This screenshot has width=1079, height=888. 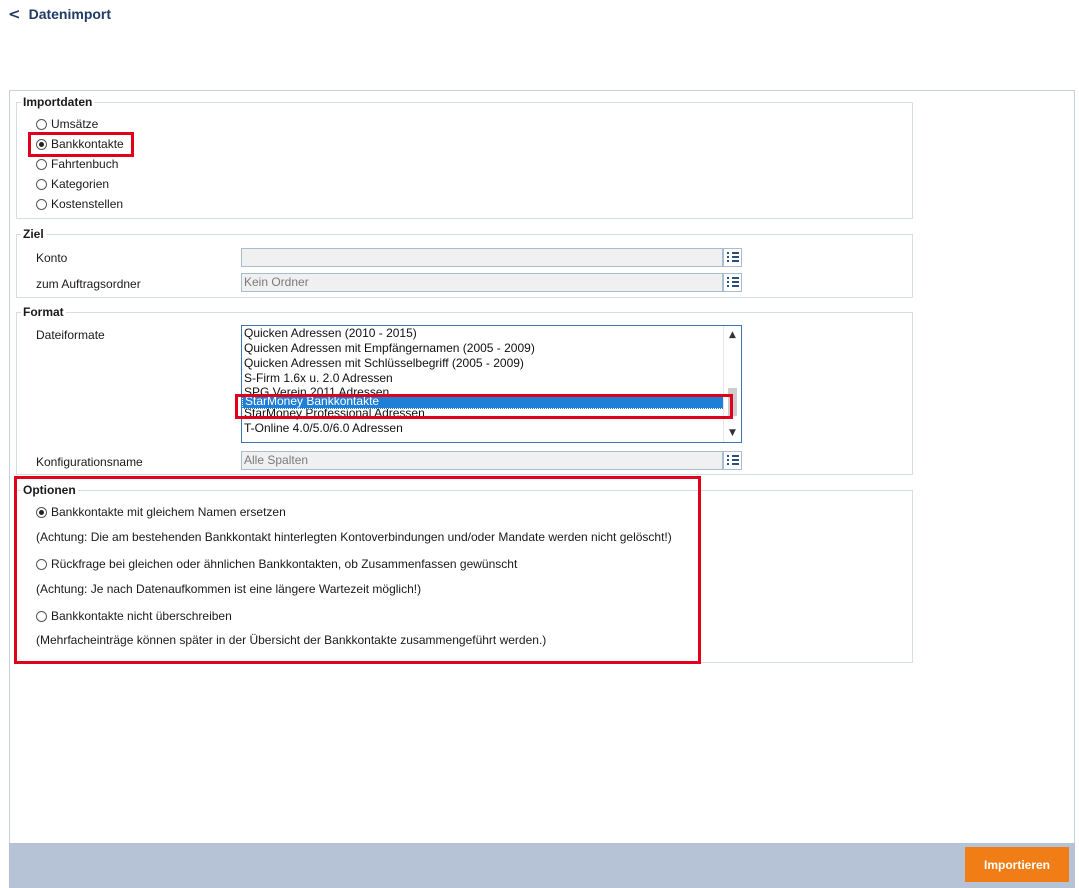 I want to click on konfig-label: Konfigurationsname, so click(x=89, y=462).